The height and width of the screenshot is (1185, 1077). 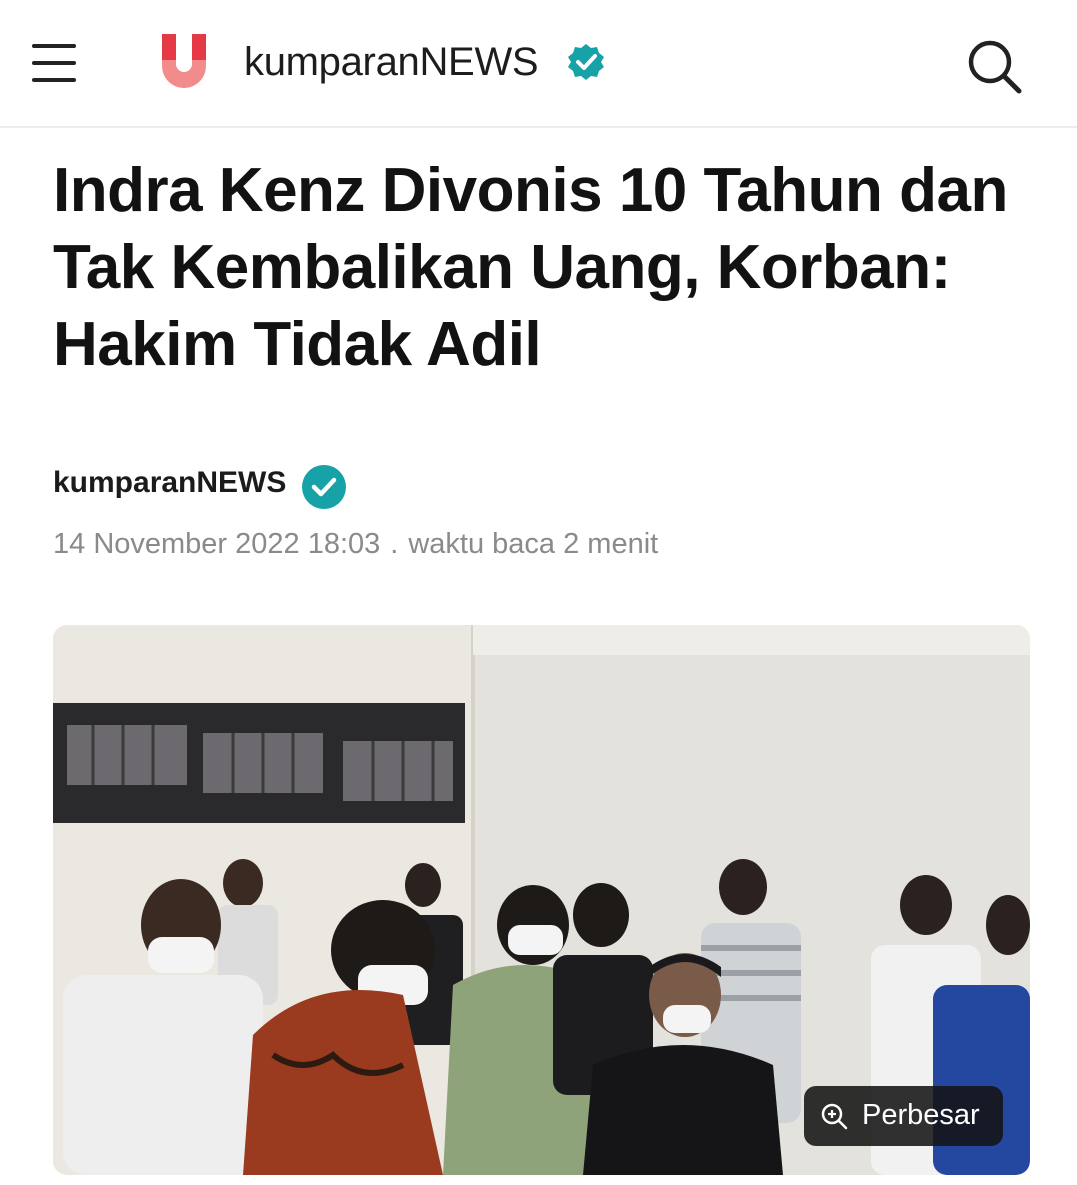 I want to click on zoom-label: Perbesar, so click(x=921, y=1115).